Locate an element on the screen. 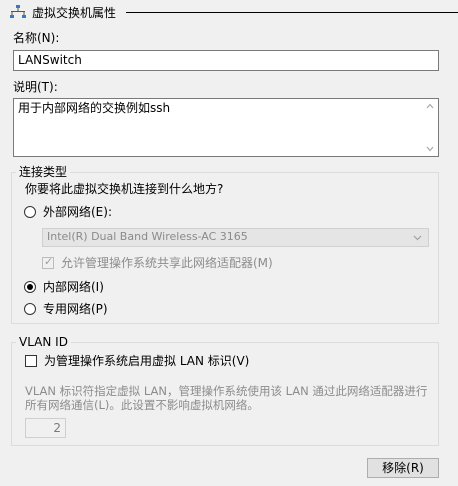 The height and width of the screenshot is (486, 458). enable-vlan-checkbox: 为管理操作系统启用虚拟 LAN 标识(V) is located at coordinates (140, 361).